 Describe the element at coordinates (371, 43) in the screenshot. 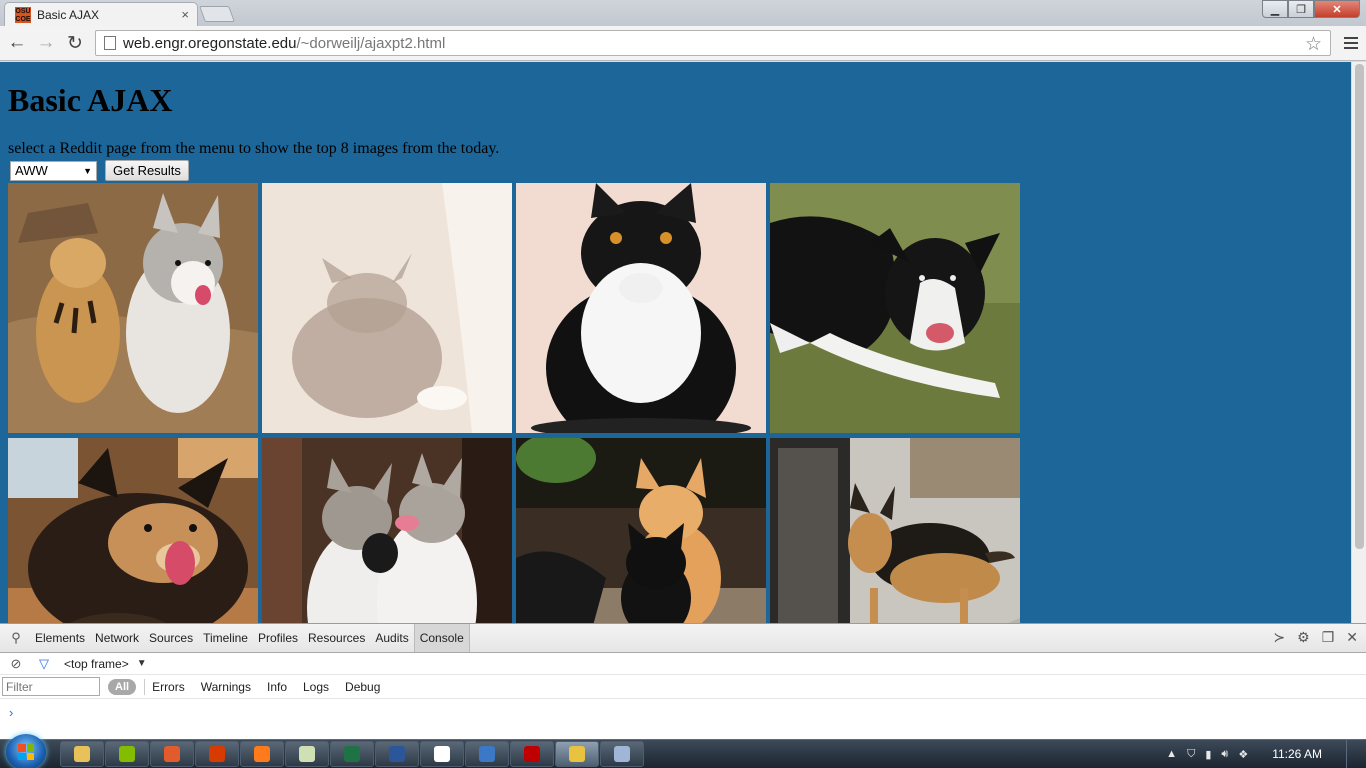

I see `url-path: /~dorweilj/ajaxpt2.html` at that location.